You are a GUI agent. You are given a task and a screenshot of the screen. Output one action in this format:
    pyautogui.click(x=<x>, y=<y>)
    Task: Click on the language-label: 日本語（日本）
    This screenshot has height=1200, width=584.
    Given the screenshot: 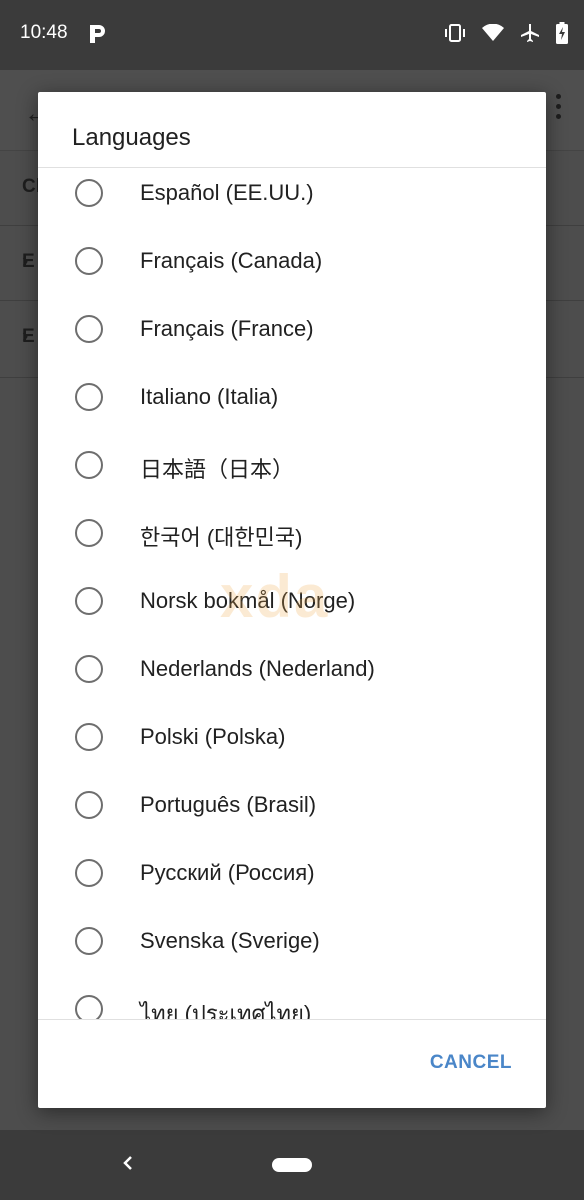 What is the action you would take?
    pyautogui.click(x=217, y=469)
    